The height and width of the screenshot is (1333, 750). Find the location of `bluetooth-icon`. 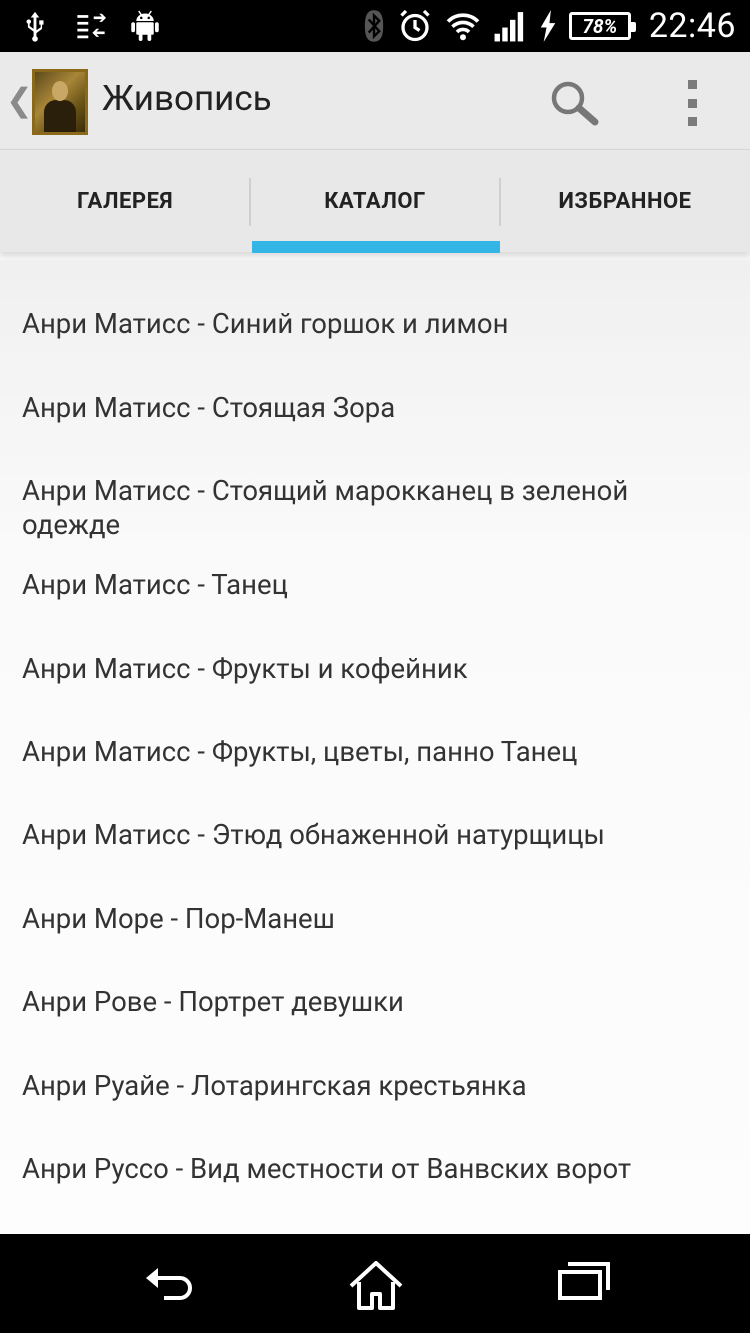

bluetooth-icon is located at coordinates (374, 26).